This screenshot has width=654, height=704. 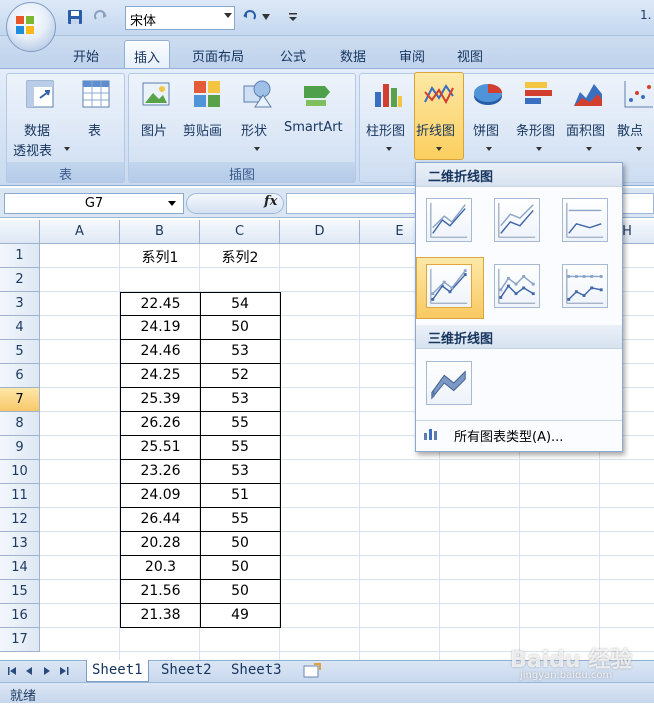 What do you see at coordinates (488, 94) in the screenshot?
I see `pie-chart-icon` at bounding box center [488, 94].